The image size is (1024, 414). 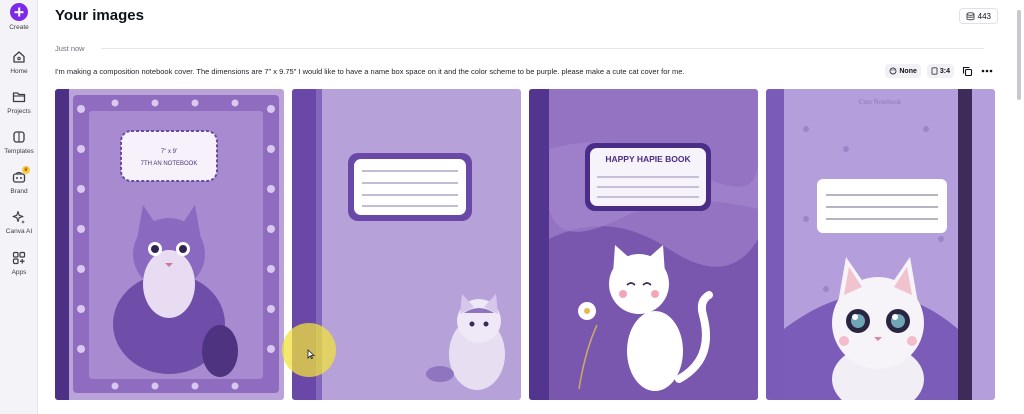 I want to click on ratio-icon, so click(x=934, y=71).